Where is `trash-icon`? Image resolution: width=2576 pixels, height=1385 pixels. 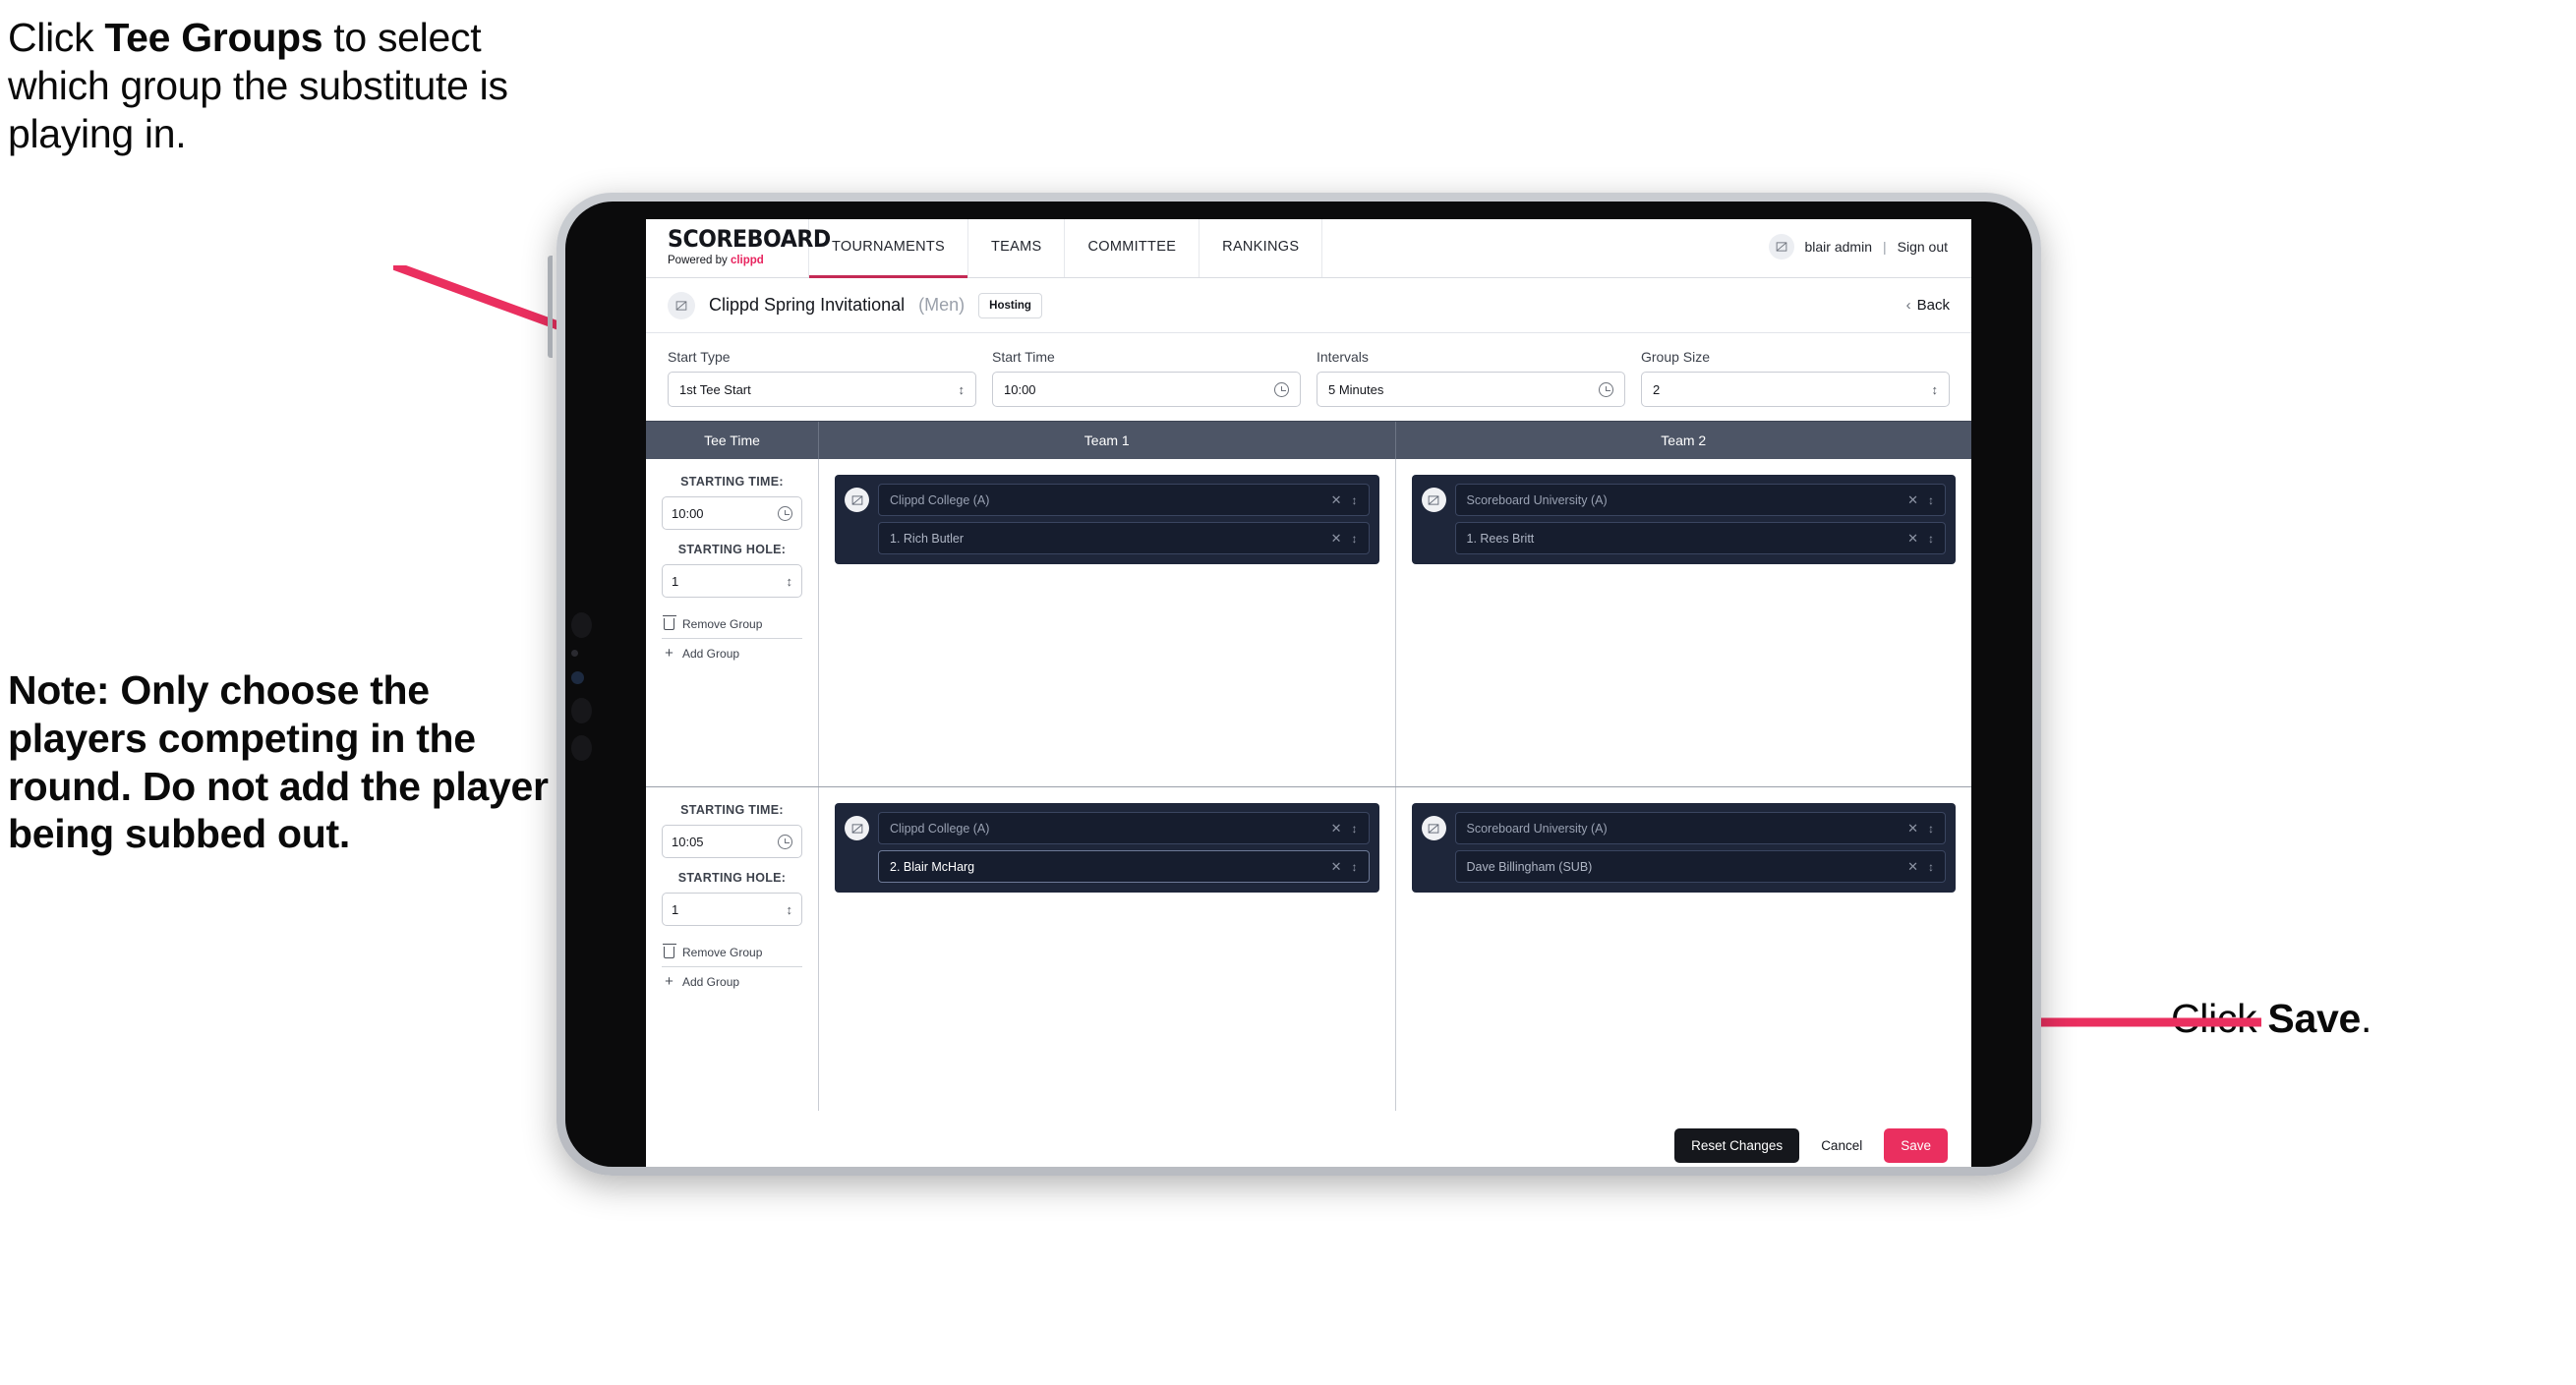
trash-icon is located at coordinates (669, 622).